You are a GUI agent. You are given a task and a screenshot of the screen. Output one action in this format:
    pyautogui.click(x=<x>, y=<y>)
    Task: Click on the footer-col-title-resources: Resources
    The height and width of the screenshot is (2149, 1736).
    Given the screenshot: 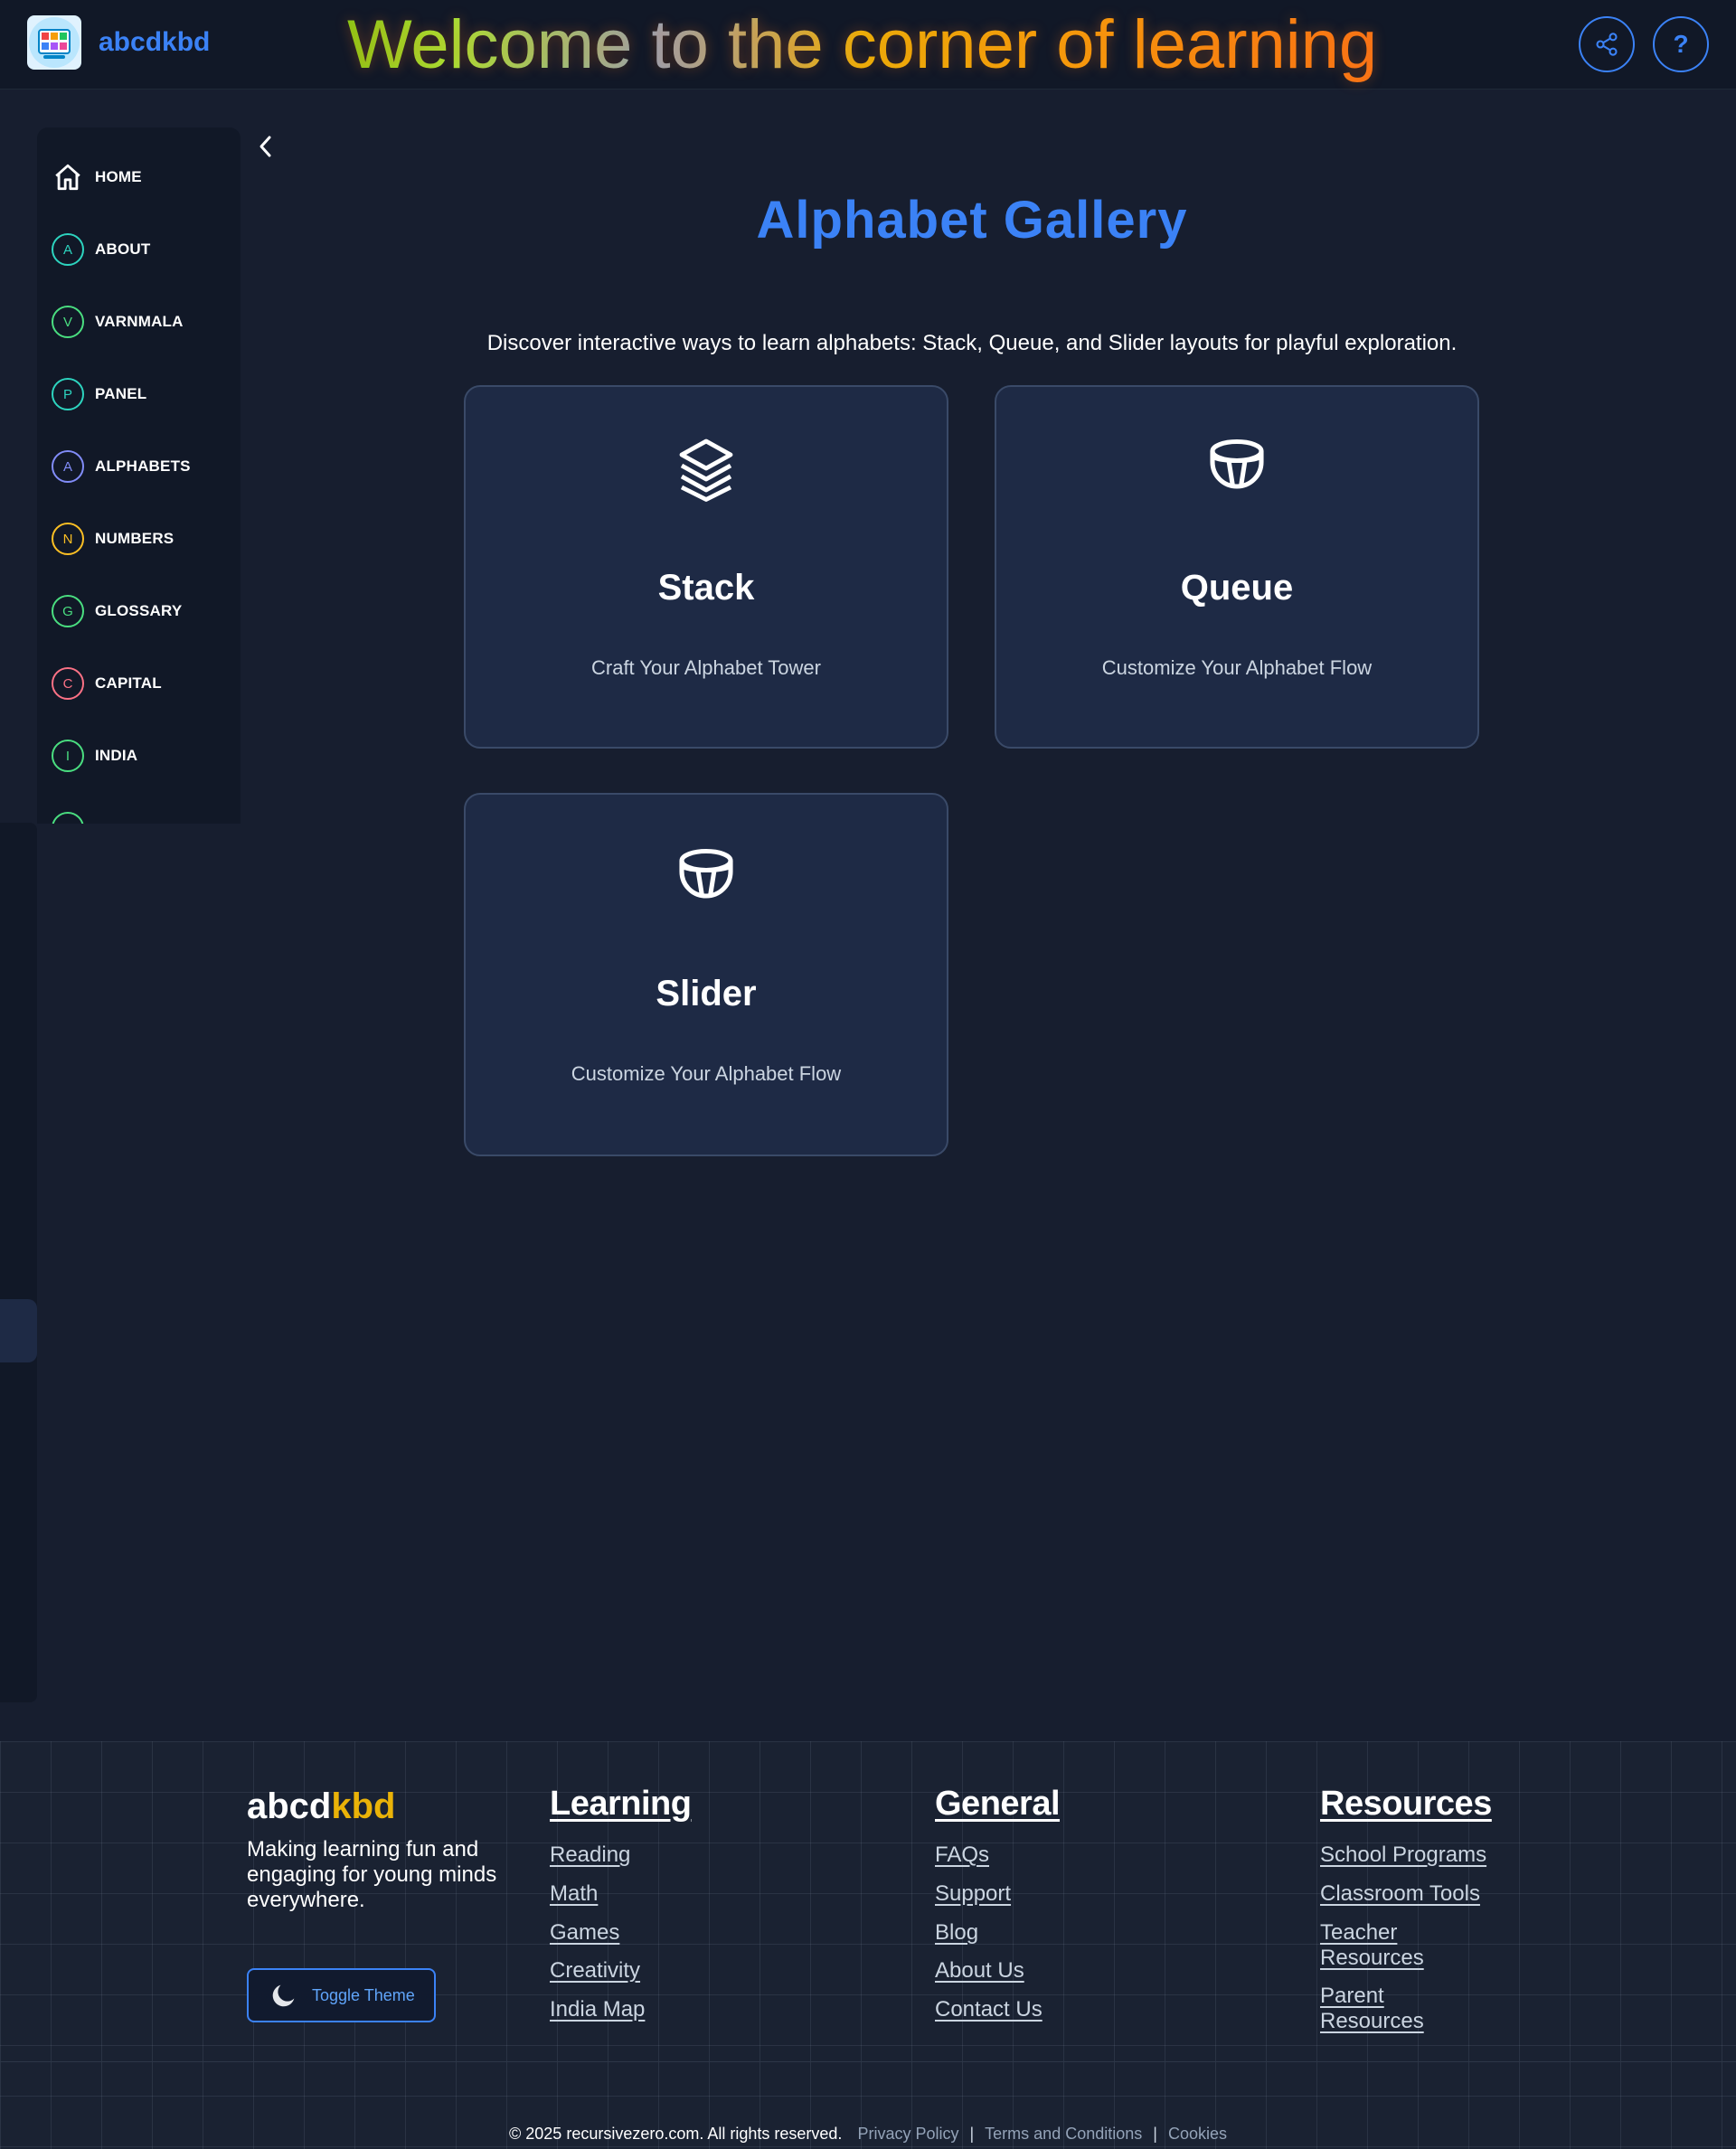 What is the action you would take?
    pyautogui.click(x=1406, y=1804)
    